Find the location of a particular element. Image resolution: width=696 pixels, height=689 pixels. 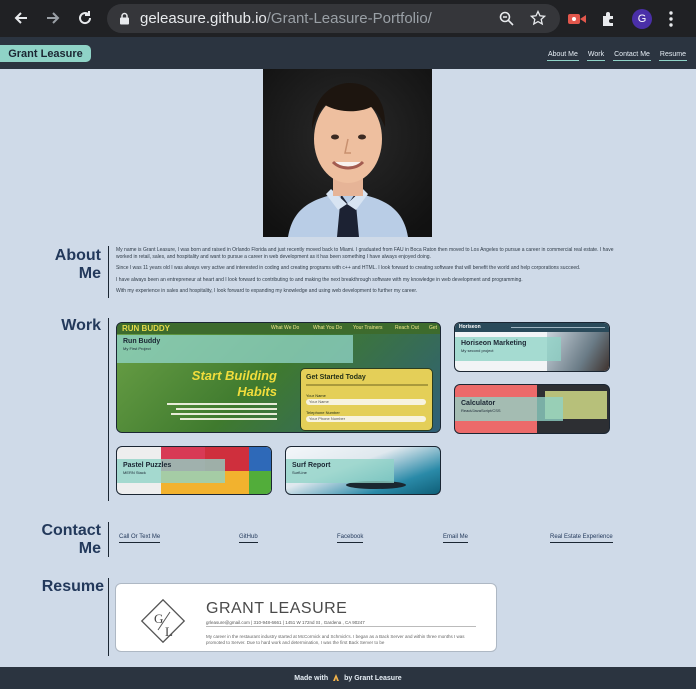

forward-arrow-icon is located at coordinates (53, 18).